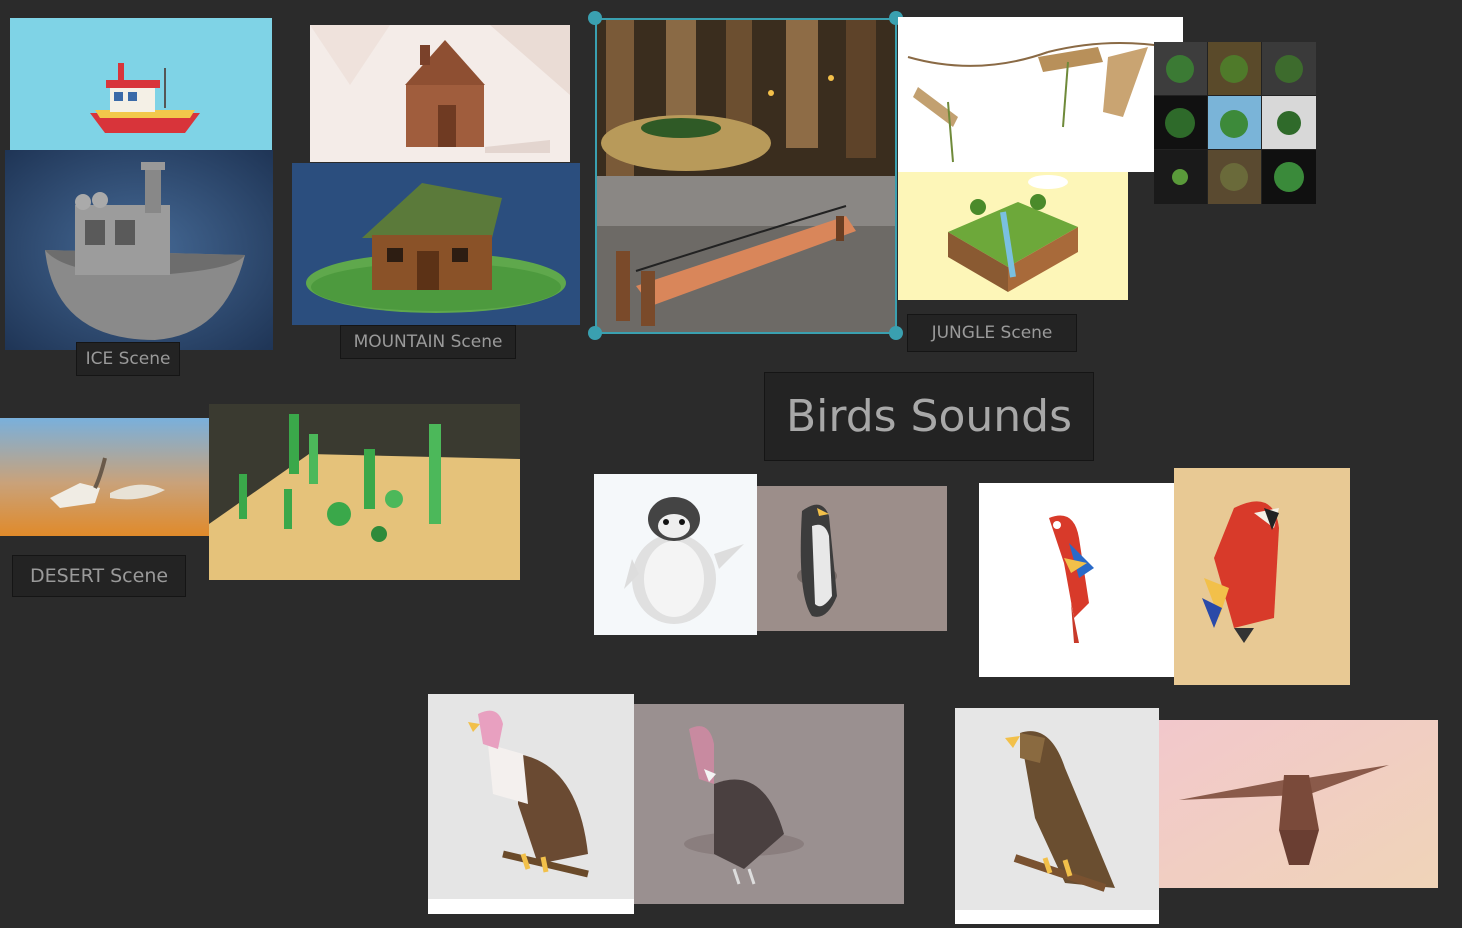  I want to click on image-lowpoly-macaw, so click(1262, 576).